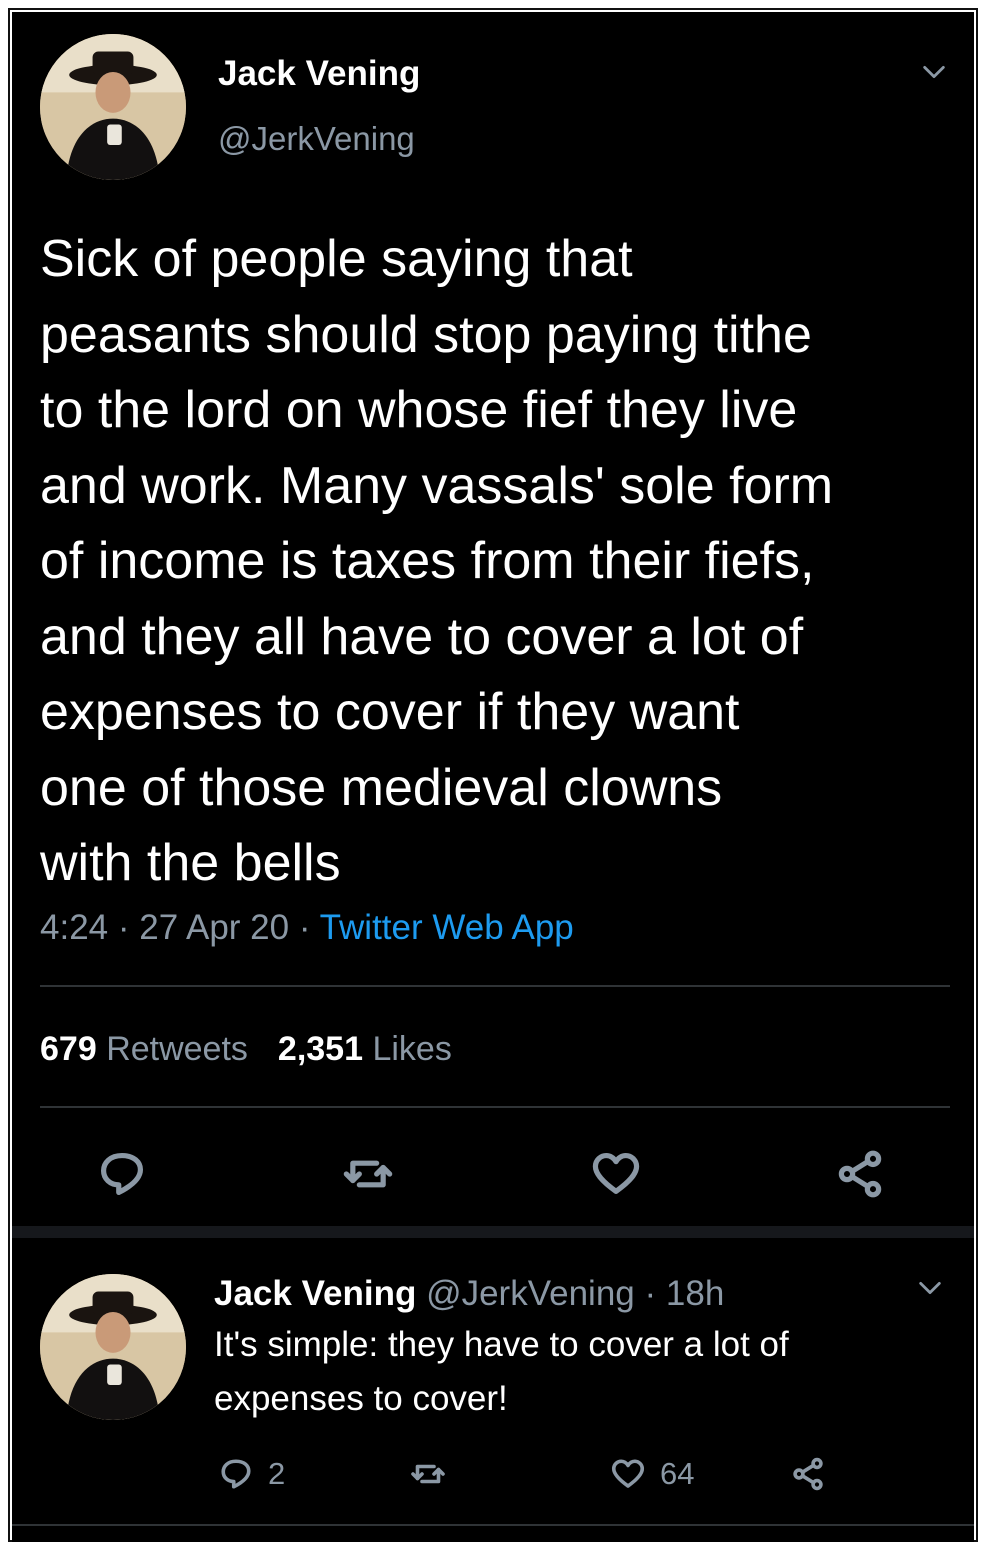 This screenshot has width=988, height=1550. I want to click on likes-label: Likes, so click(412, 1049).